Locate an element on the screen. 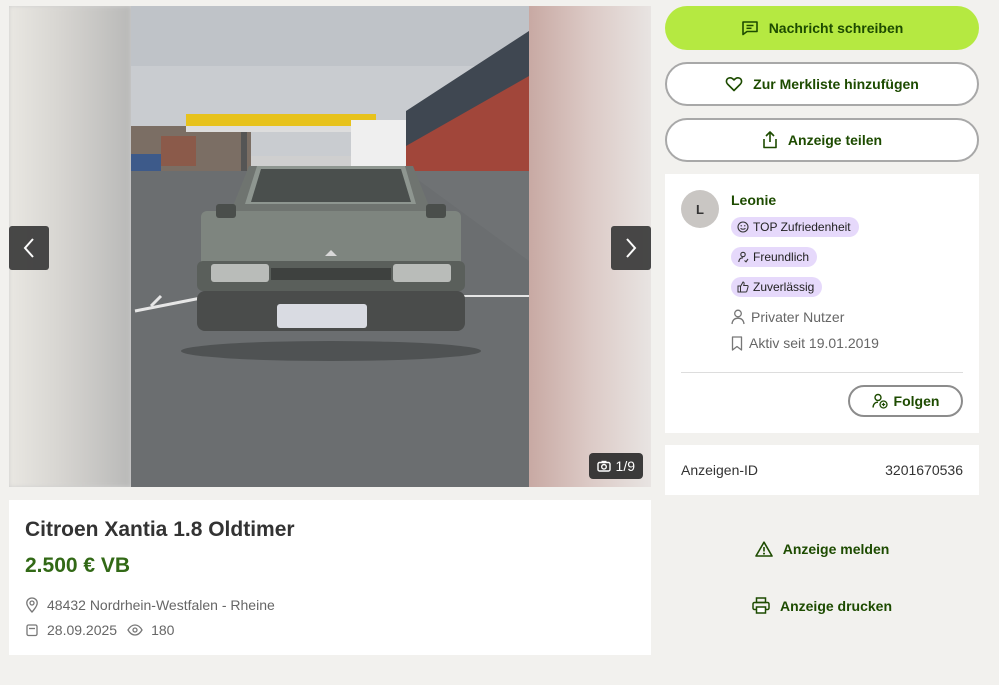  next-image-button is located at coordinates (631, 248).